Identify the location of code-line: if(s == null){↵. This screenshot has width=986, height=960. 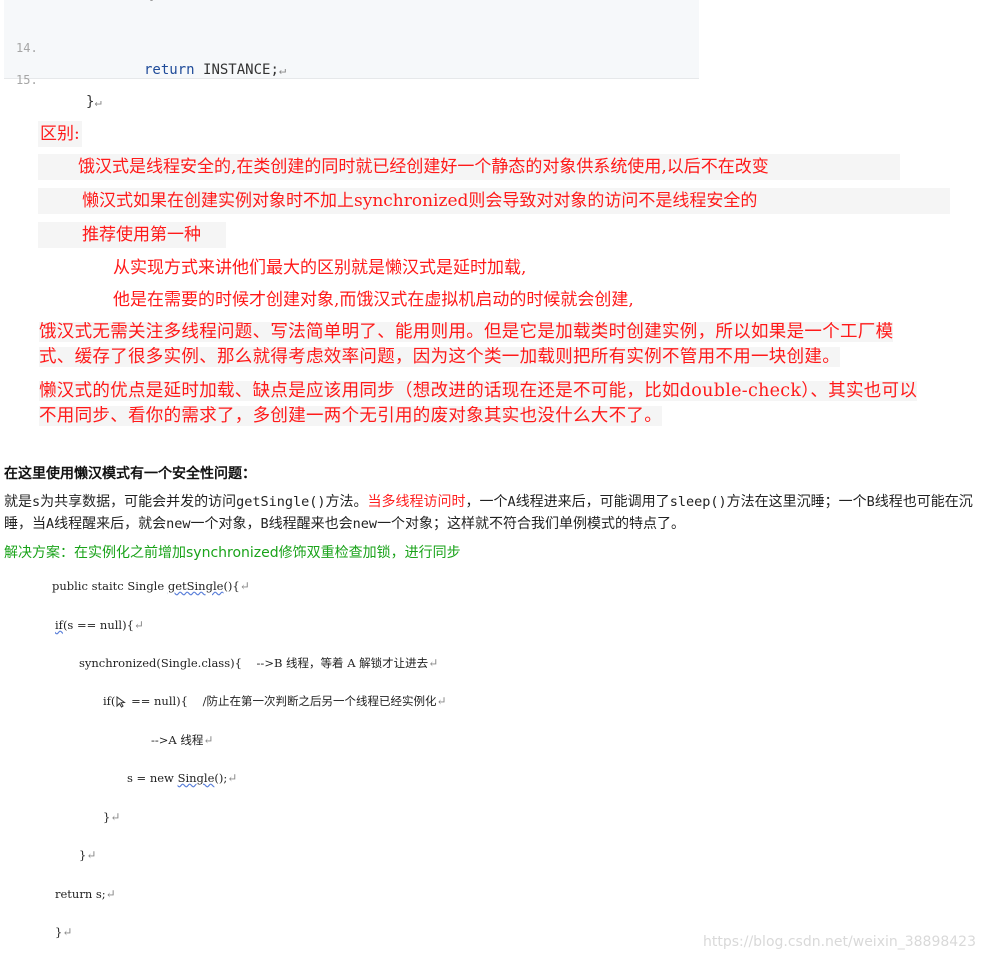
(99, 625).